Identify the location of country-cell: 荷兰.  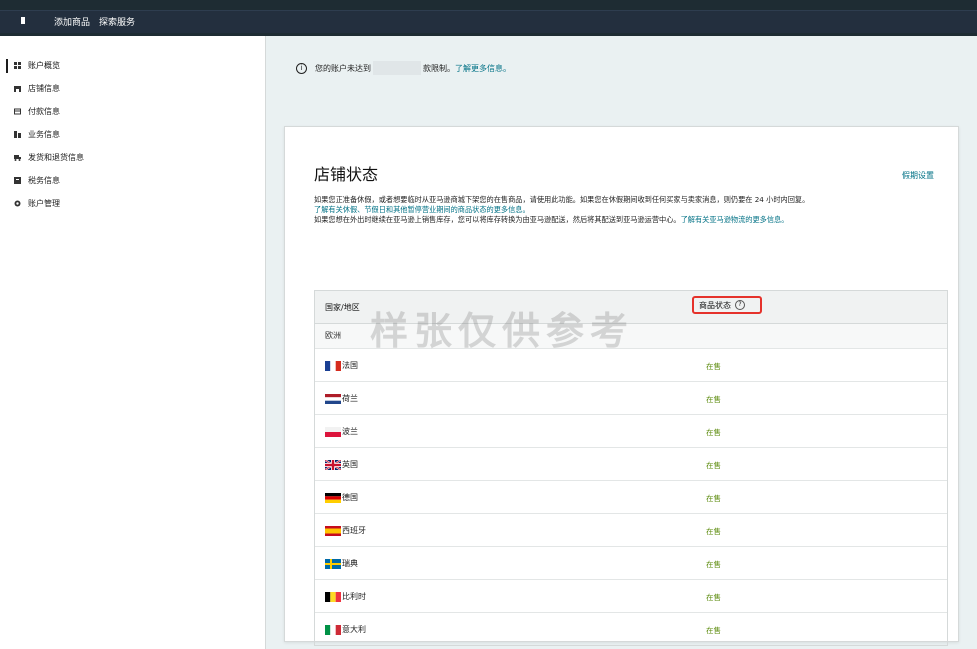
(341, 398).